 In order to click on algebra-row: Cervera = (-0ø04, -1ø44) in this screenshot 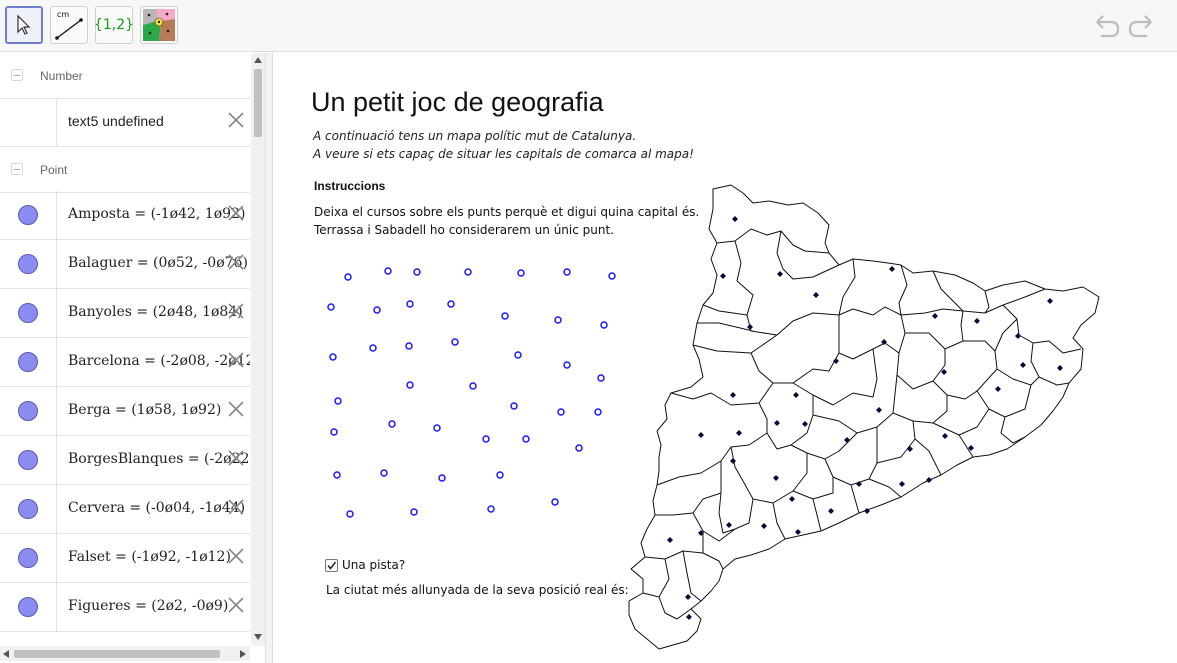, I will do `click(125, 509)`.